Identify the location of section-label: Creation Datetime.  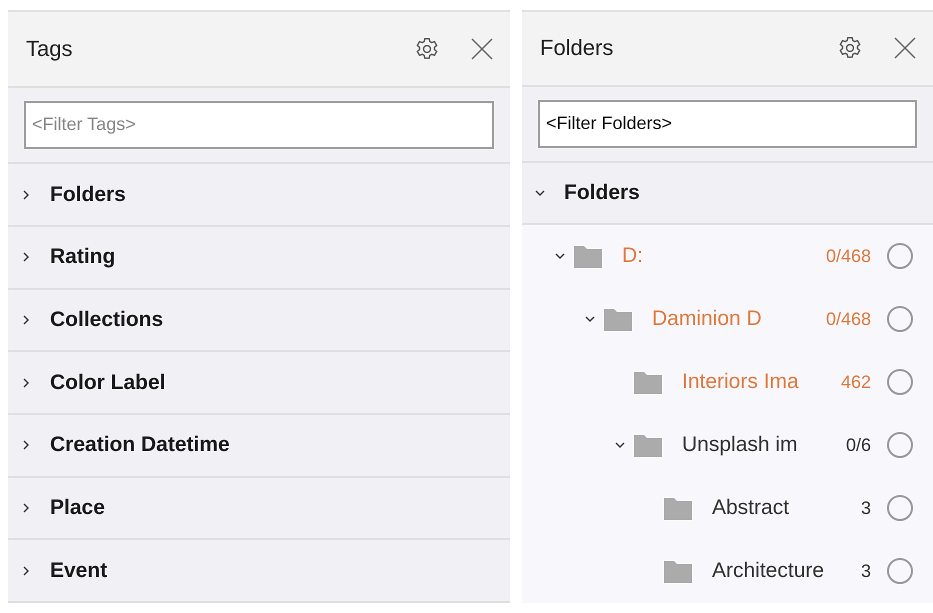
(140, 445).